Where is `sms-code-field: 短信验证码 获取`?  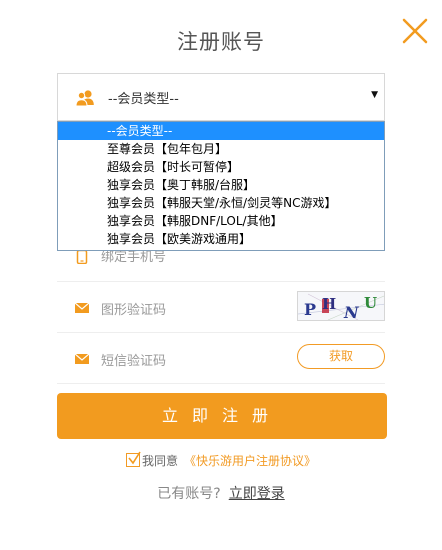 sms-code-field: 短信验证码 获取 is located at coordinates (221, 359).